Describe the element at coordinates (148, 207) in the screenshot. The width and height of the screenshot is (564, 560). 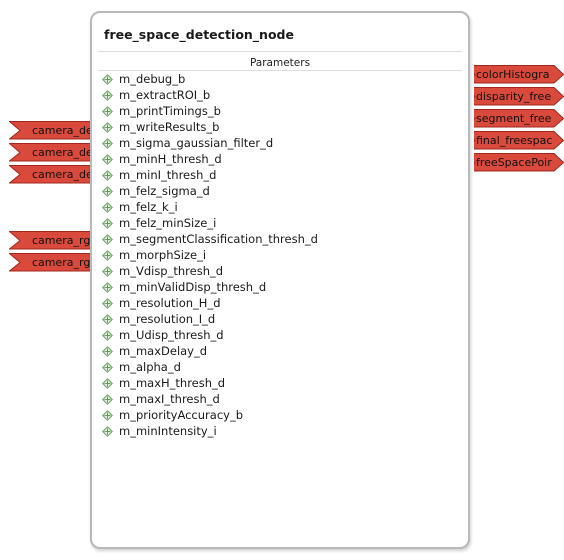
I see `parameter-label: m_felz_k_i` at that location.